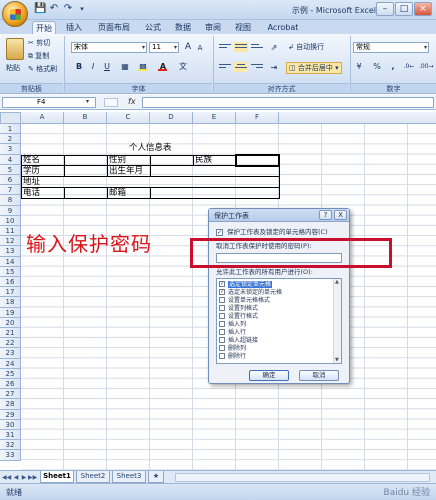 The width and height of the screenshot is (436, 500). Describe the element at coordinates (10, 241) in the screenshot. I see `row-header: 12` at that location.